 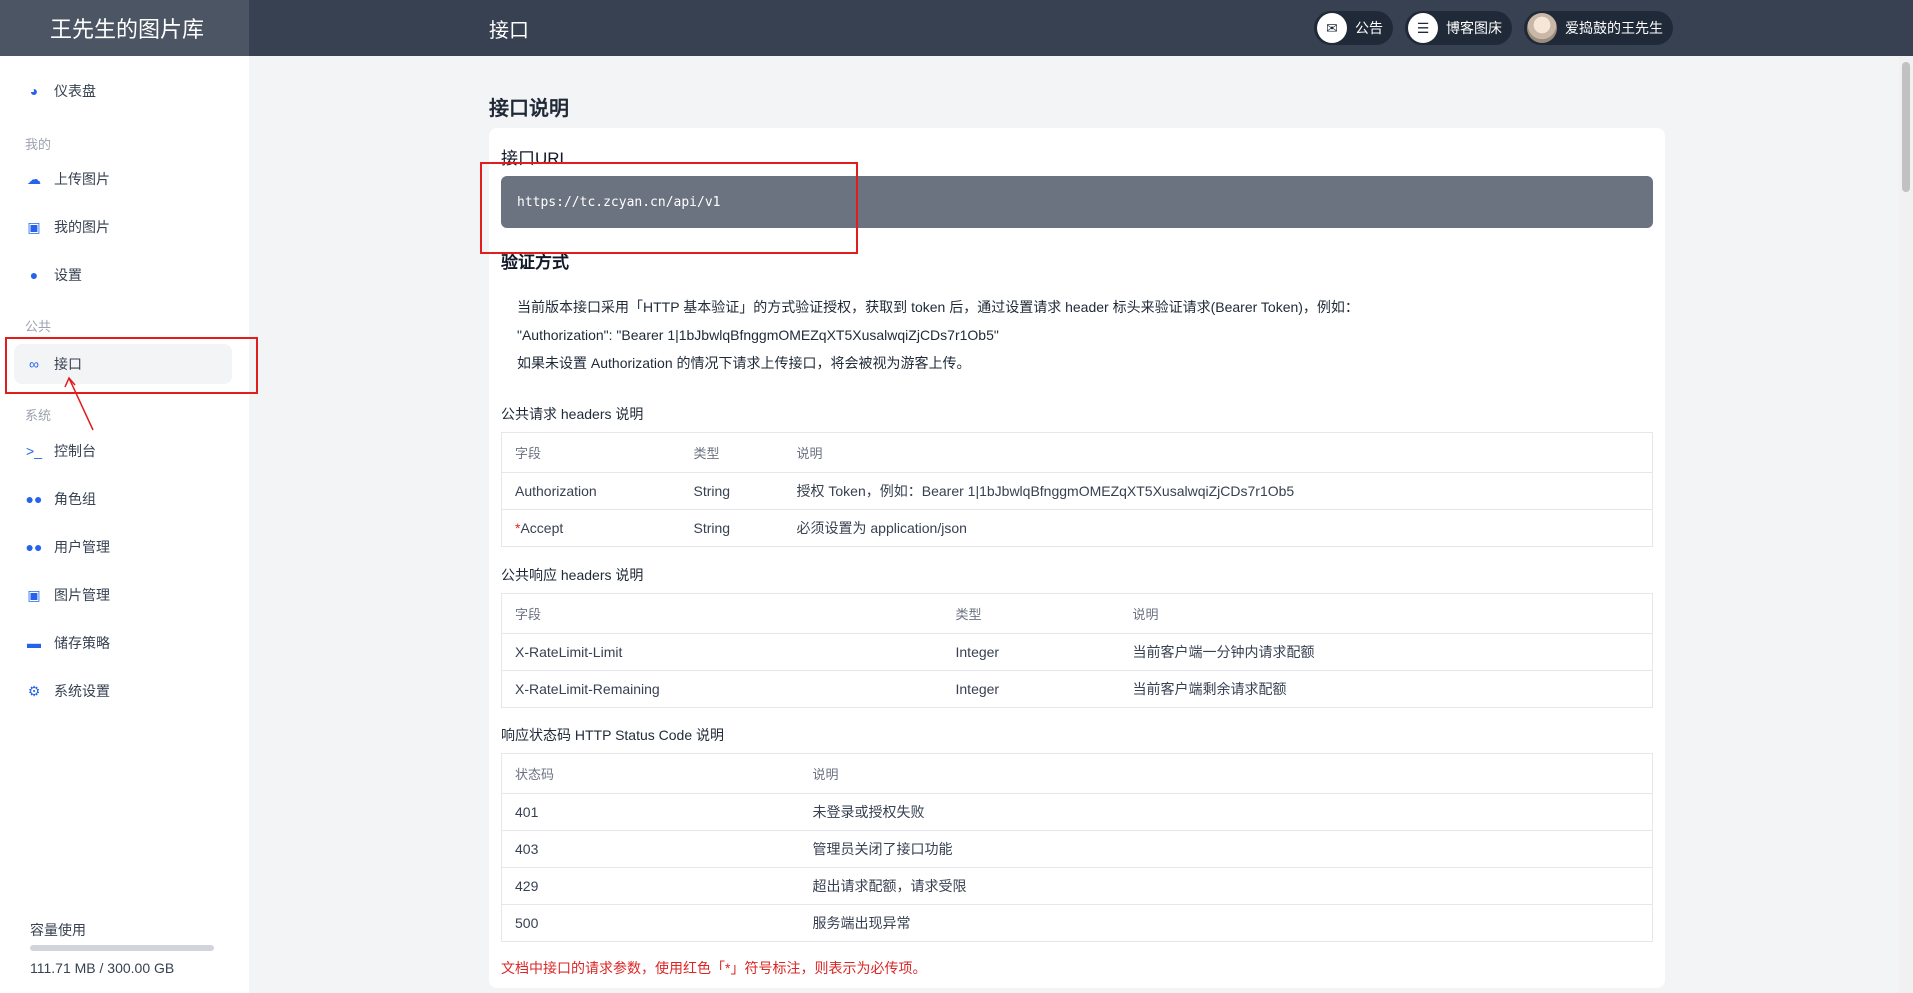 I want to click on request-headers-title: 公共请求 headers 说明, so click(x=572, y=414).